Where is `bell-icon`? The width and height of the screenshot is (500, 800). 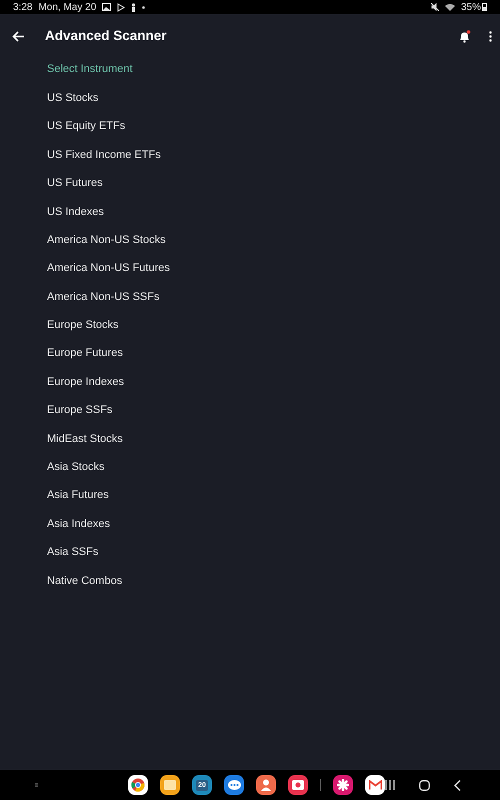
bell-icon is located at coordinates (464, 36).